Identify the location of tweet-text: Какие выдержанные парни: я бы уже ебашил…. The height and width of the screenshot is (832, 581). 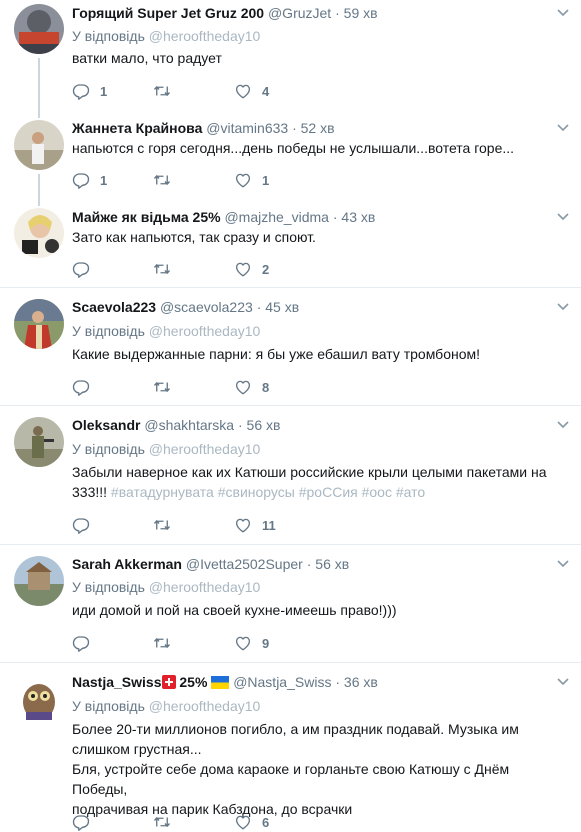
(276, 354).